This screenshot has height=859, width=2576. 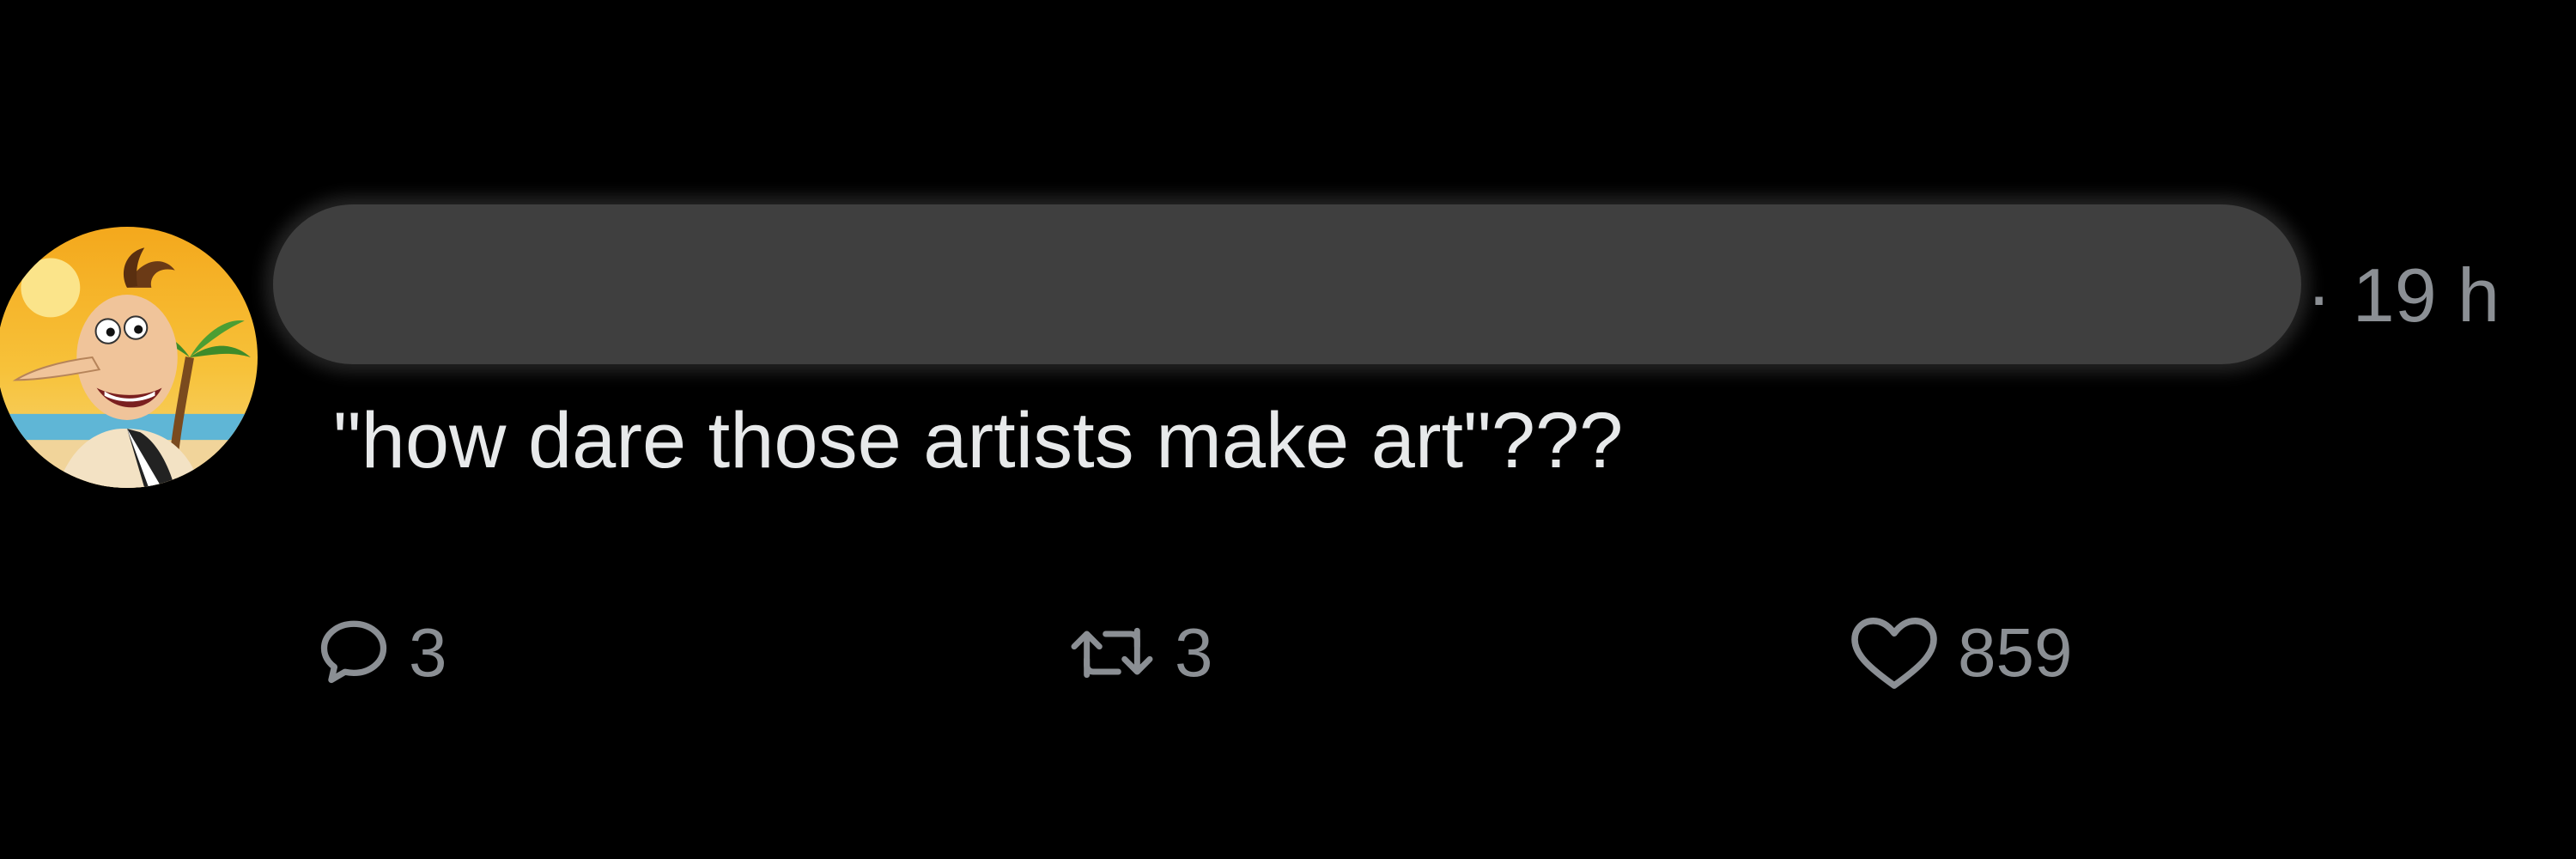 What do you see at coordinates (1894, 653) in the screenshot?
I see `heart-icon` at bounding box center [1894, 653].